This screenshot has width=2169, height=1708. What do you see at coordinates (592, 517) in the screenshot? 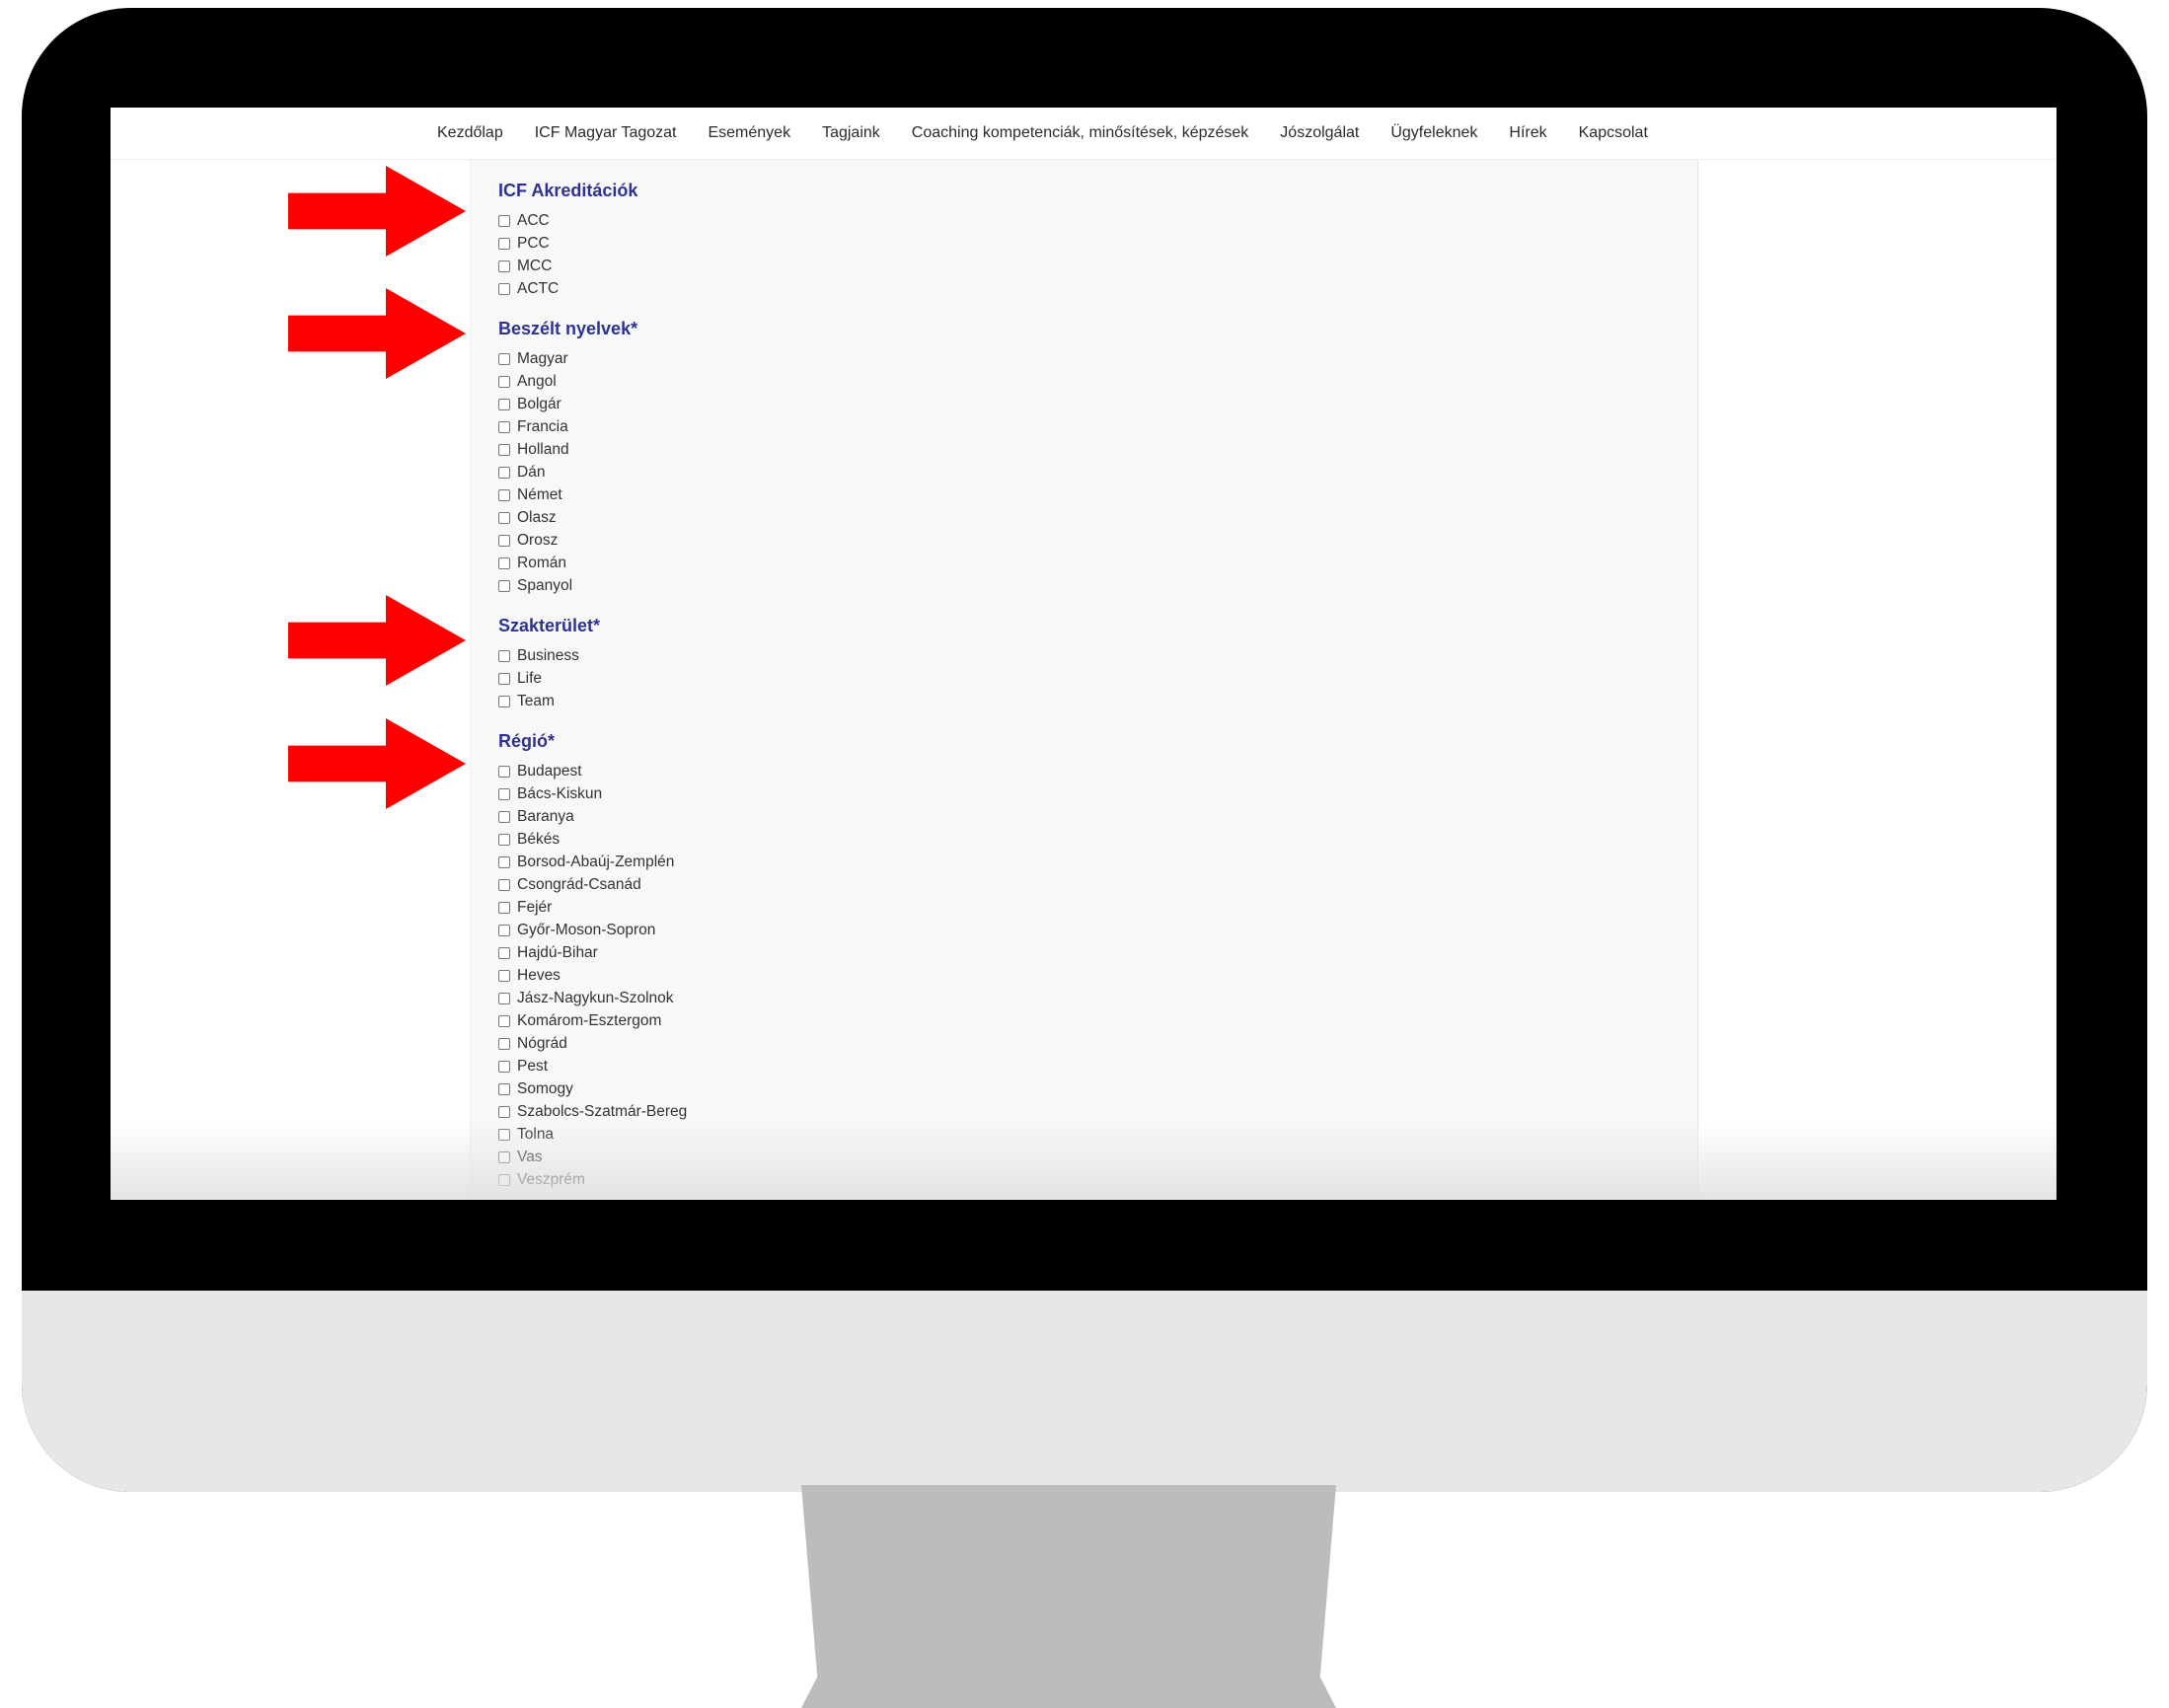
I see `checkbox-option: Olasz` at bounding box center [592, 517].